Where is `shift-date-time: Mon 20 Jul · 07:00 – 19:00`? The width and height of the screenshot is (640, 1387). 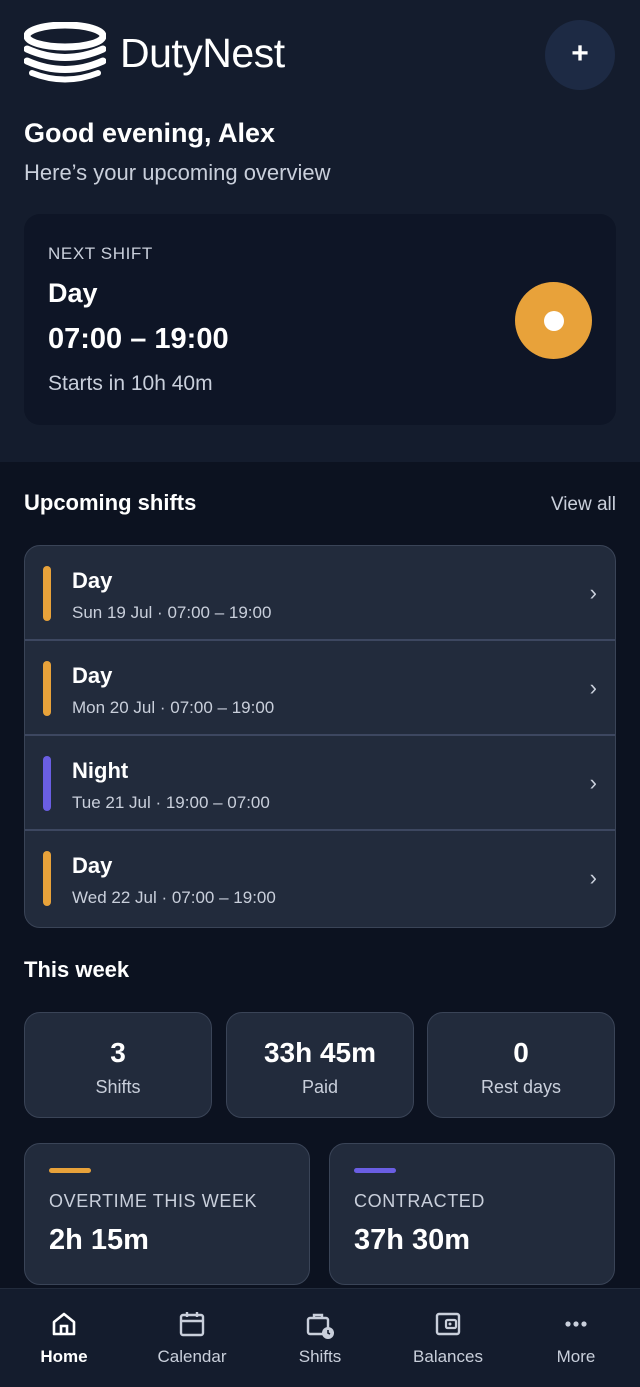
shift-date-time: Mon 20 Jul · 07:00 – 19:00 is located at coordinates (173, 707).